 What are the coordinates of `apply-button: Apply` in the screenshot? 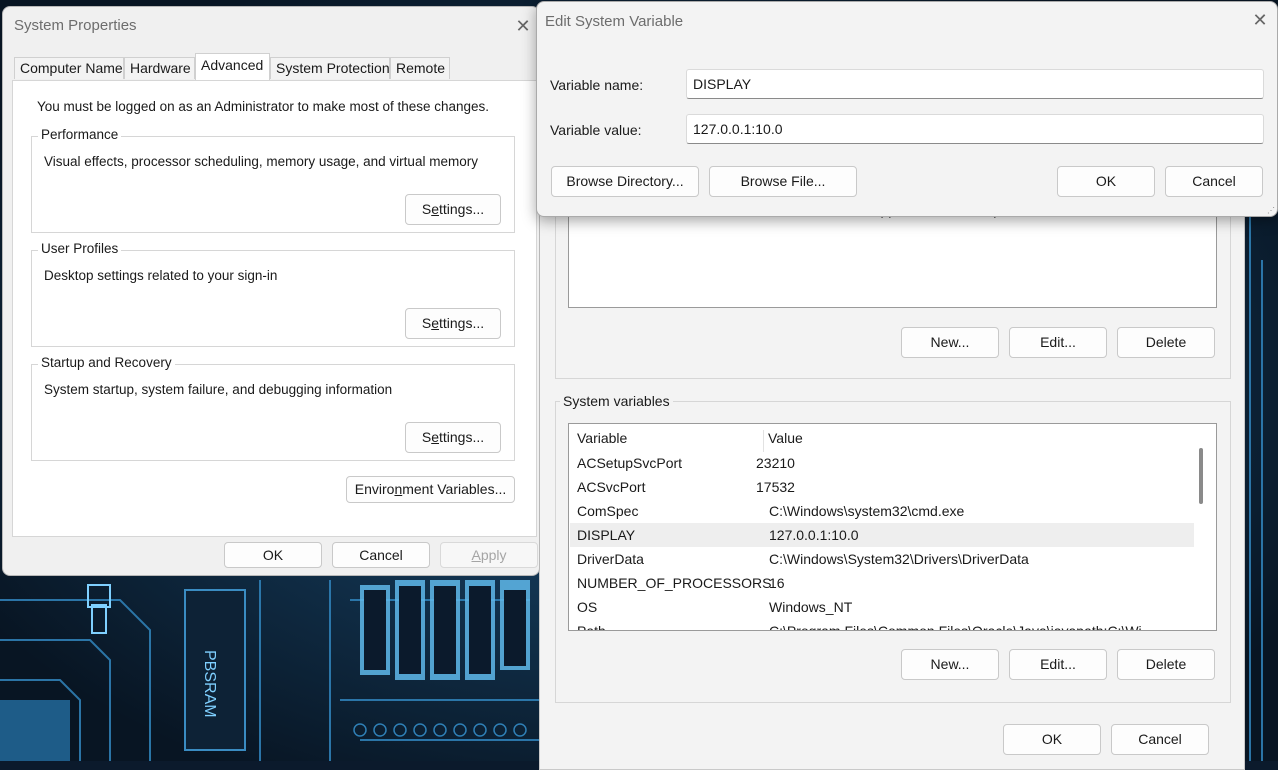 It's located at (489, 555).